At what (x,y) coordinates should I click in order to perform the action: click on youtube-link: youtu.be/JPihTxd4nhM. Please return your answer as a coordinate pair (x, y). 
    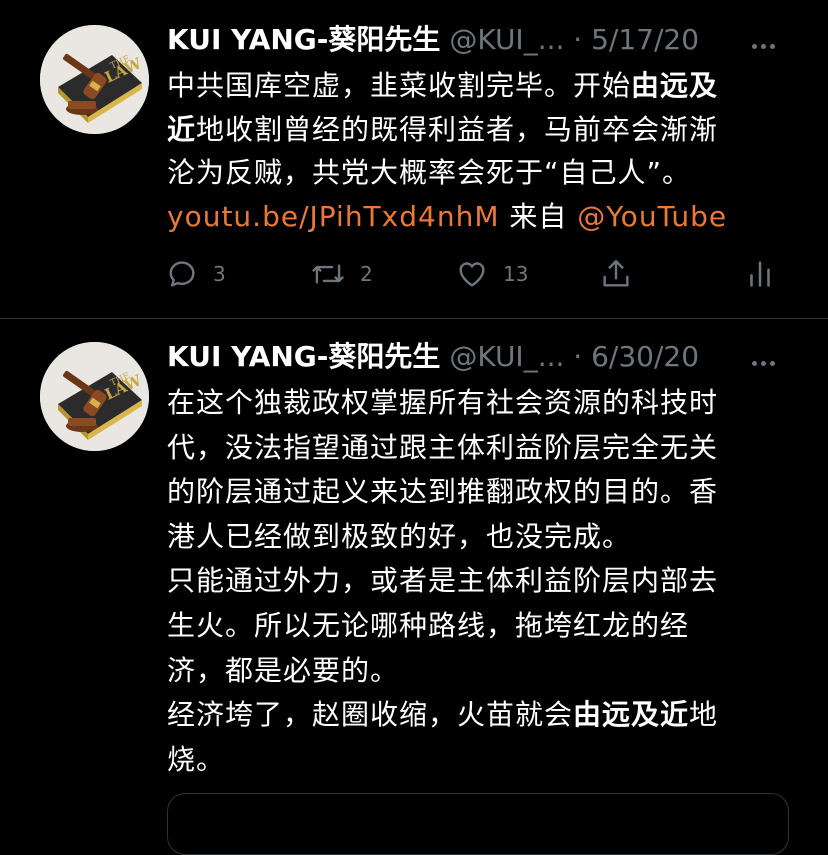
    Looking at the image, I should click on (333, 216).